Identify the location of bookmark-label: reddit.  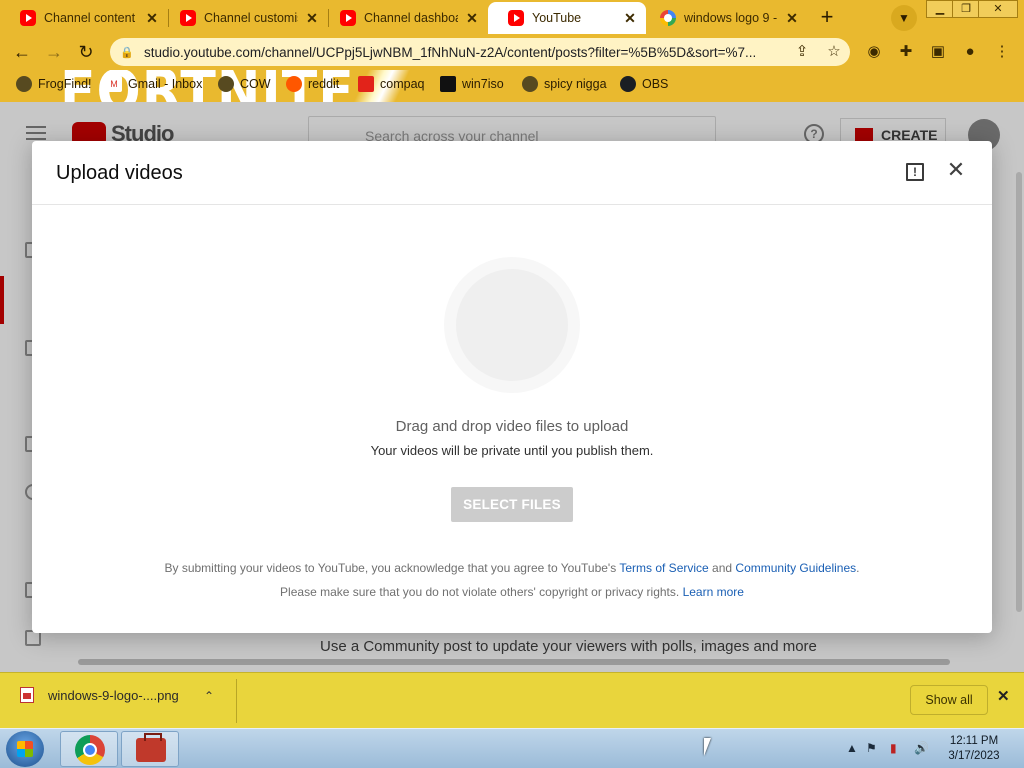
(324, 84).